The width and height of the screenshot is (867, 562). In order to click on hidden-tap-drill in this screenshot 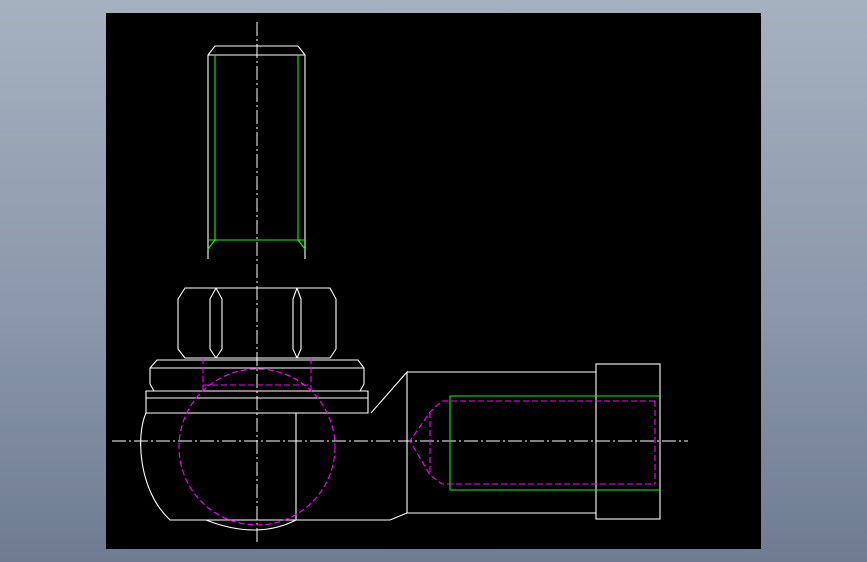, I will do `click(532, 442)`.